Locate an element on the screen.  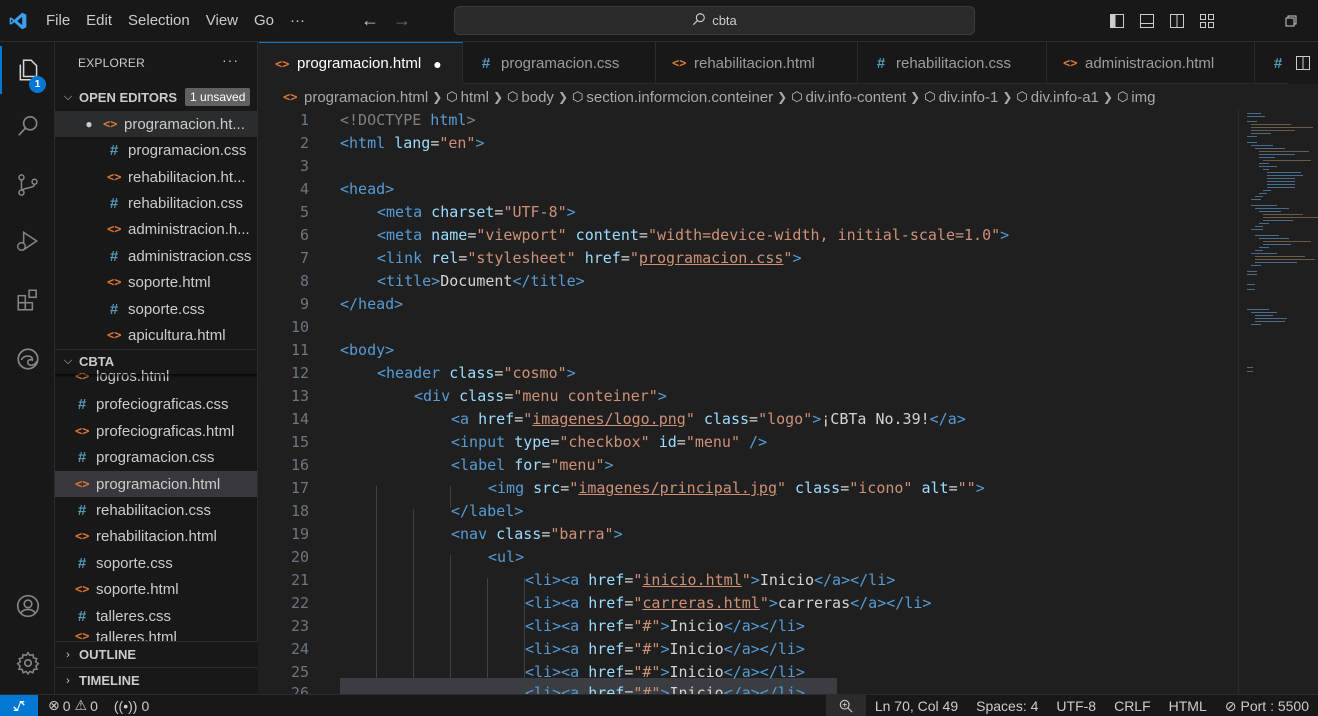
menu-file: File is located at coordinates (57, 21).